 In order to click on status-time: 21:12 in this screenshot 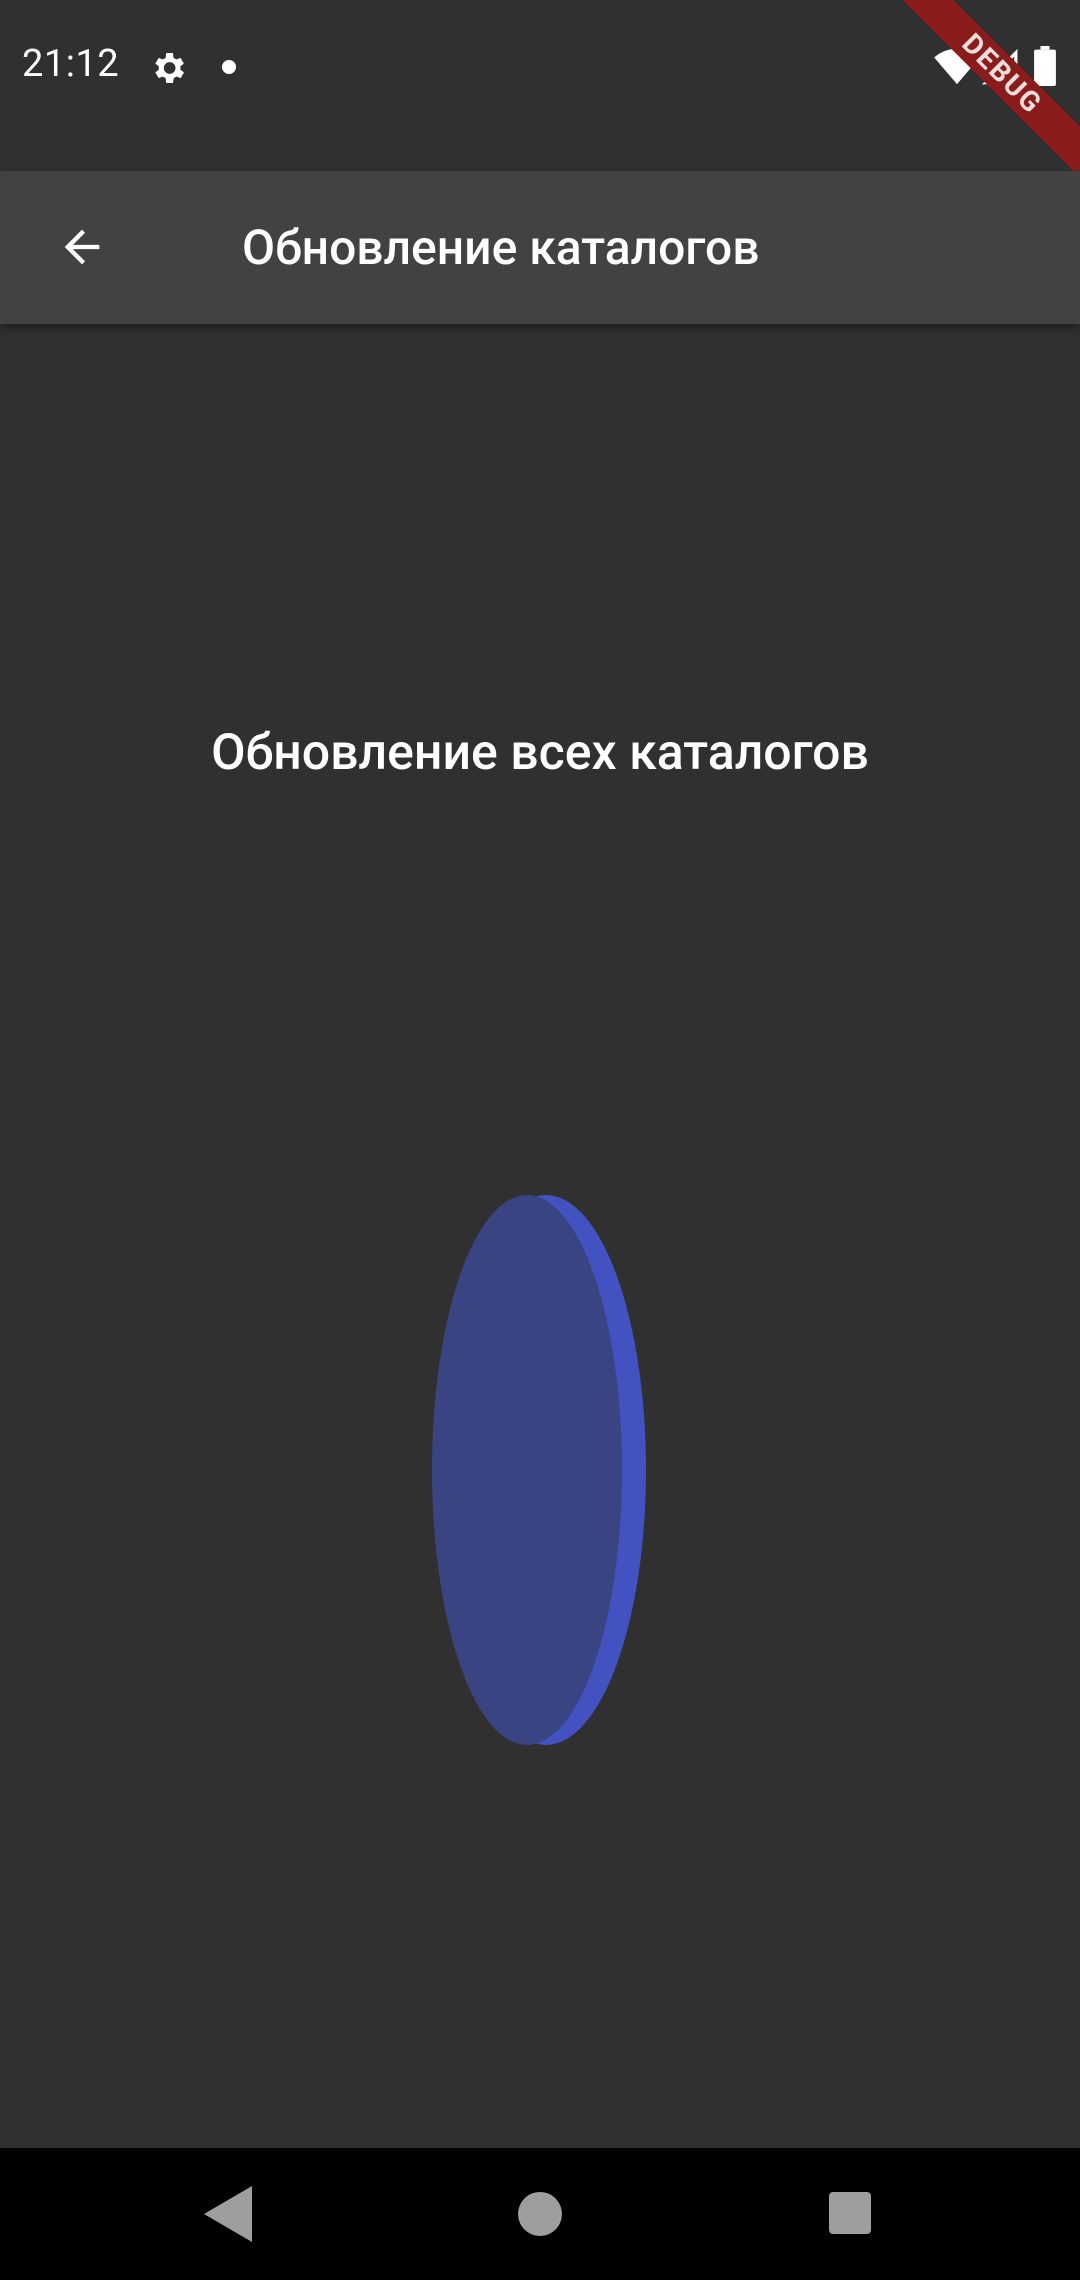, I will do `click(71, 64)`.